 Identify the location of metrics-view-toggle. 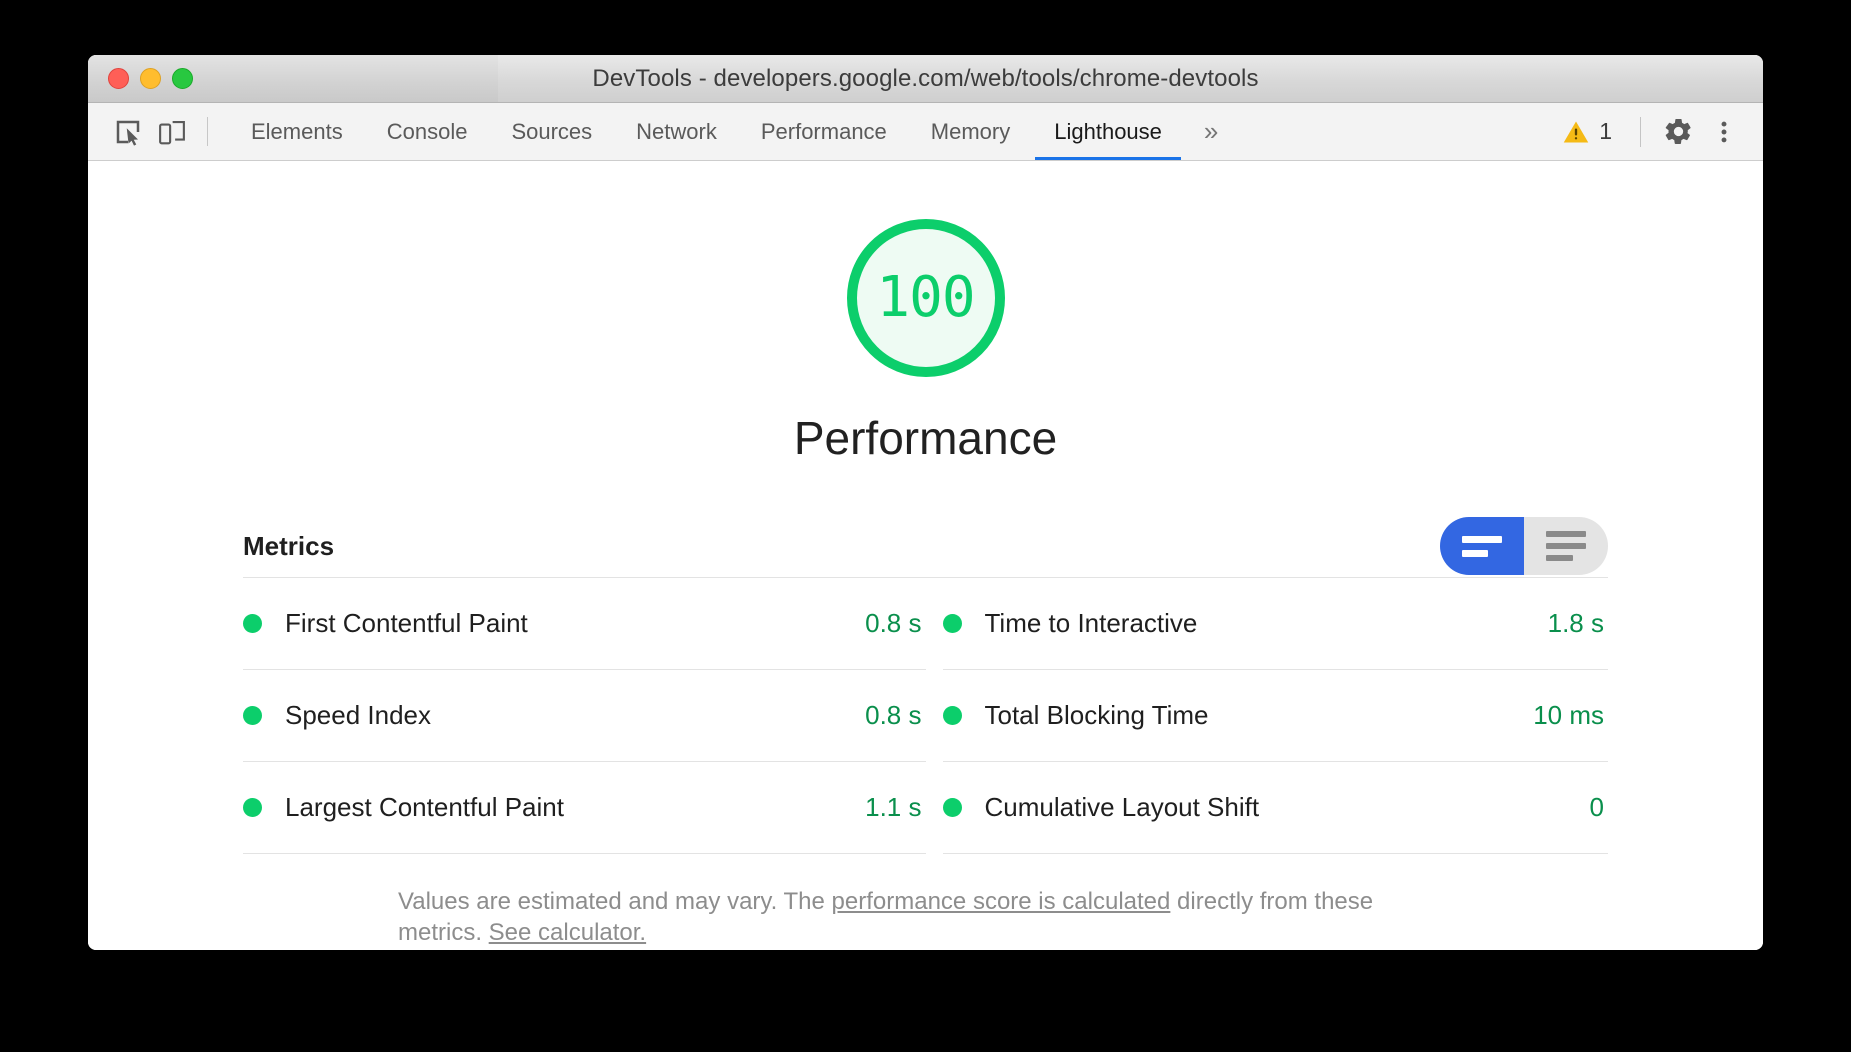
(1524, 546).